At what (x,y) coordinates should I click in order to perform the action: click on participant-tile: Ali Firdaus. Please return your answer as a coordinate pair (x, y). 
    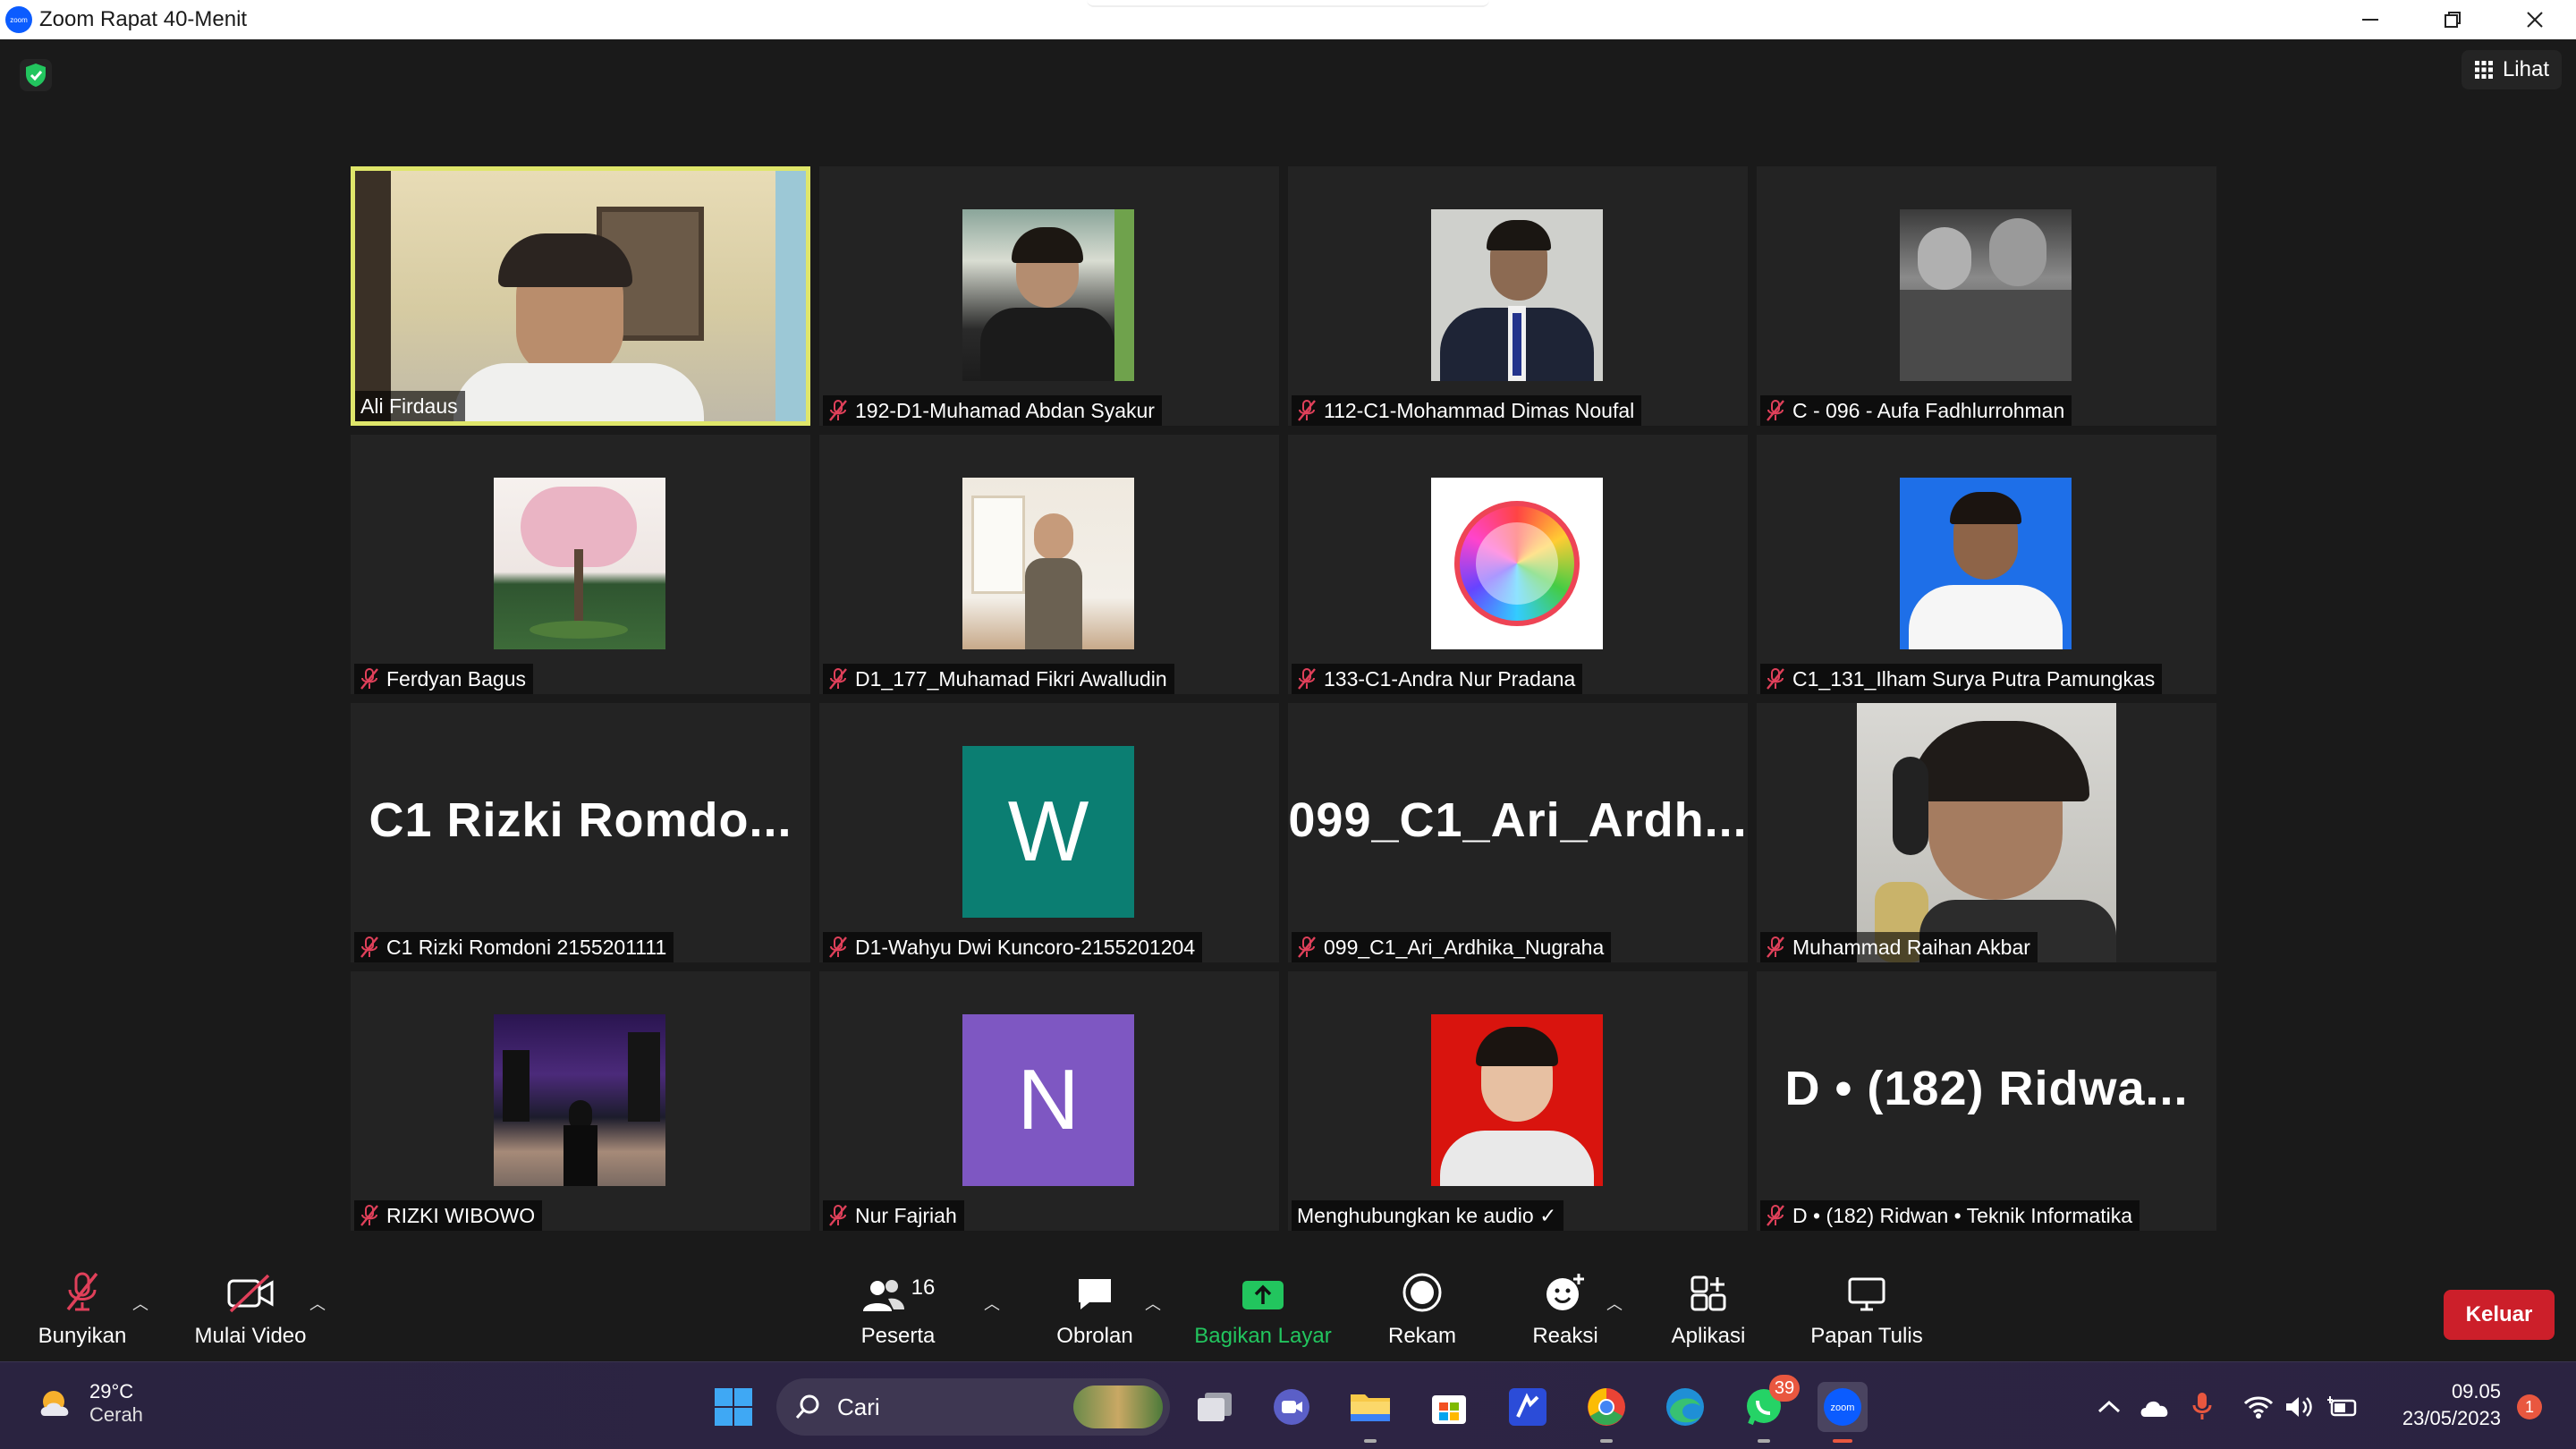
    Looking at the image, I should click on (580, 296).